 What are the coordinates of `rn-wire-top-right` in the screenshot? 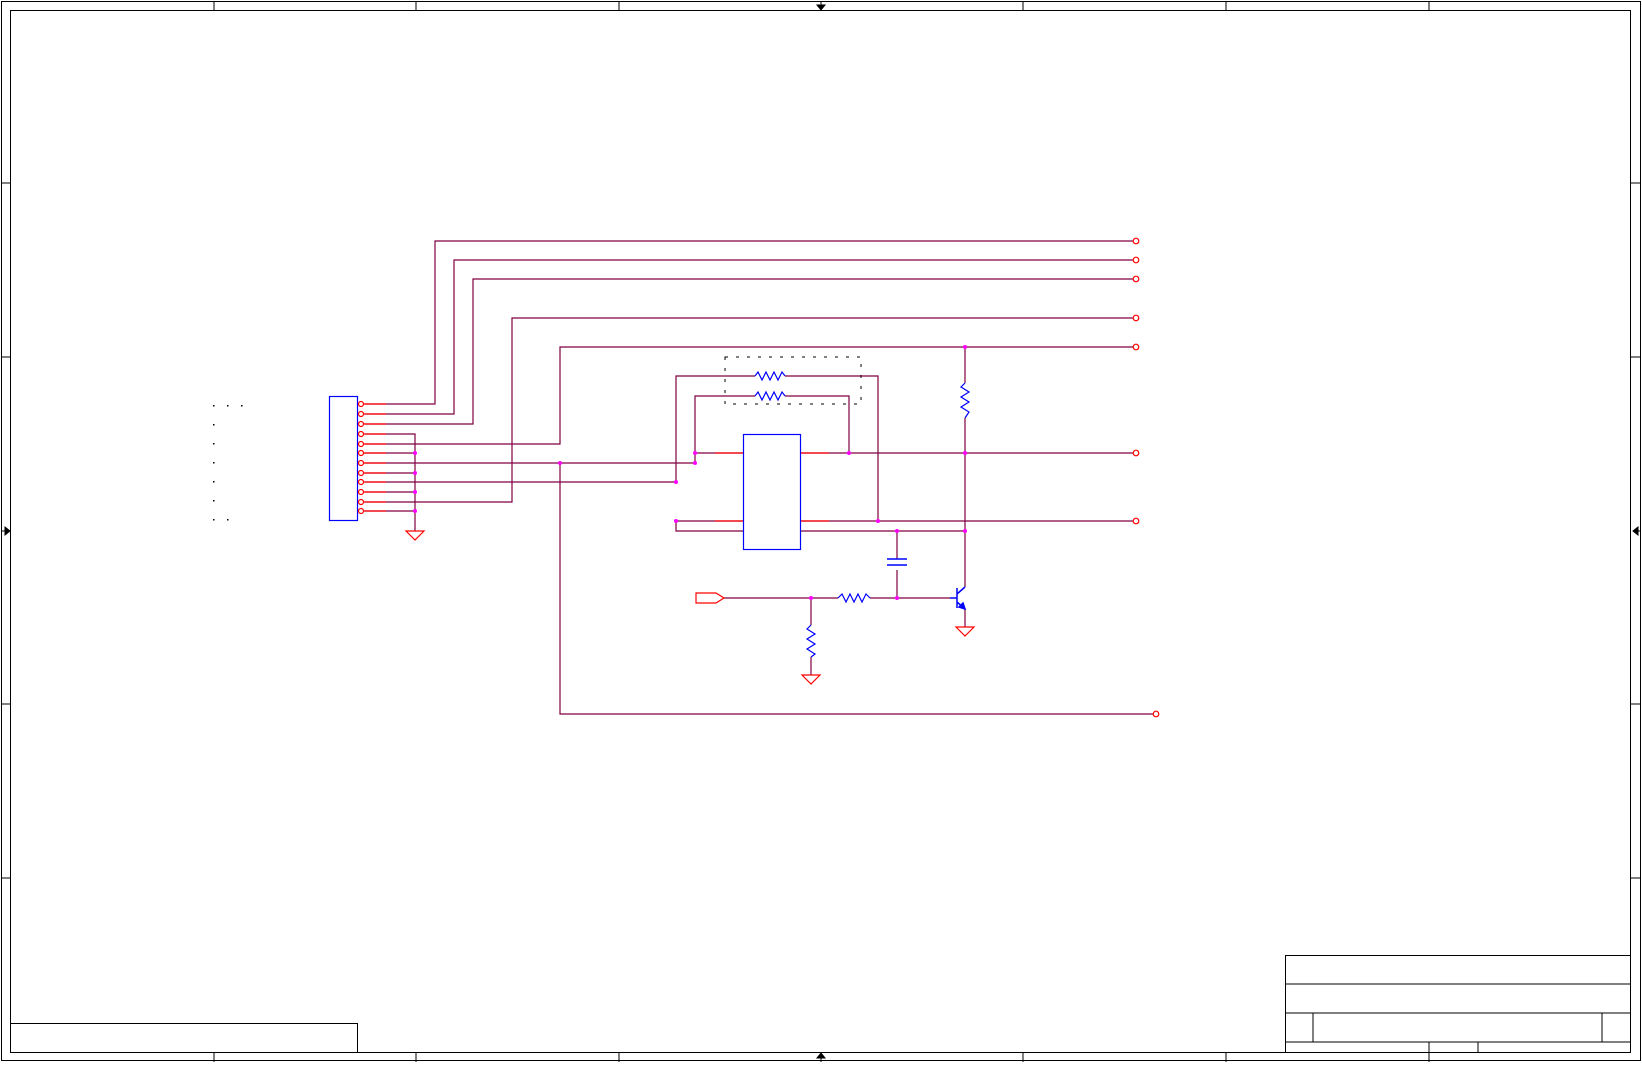 It's located at (832, 448).